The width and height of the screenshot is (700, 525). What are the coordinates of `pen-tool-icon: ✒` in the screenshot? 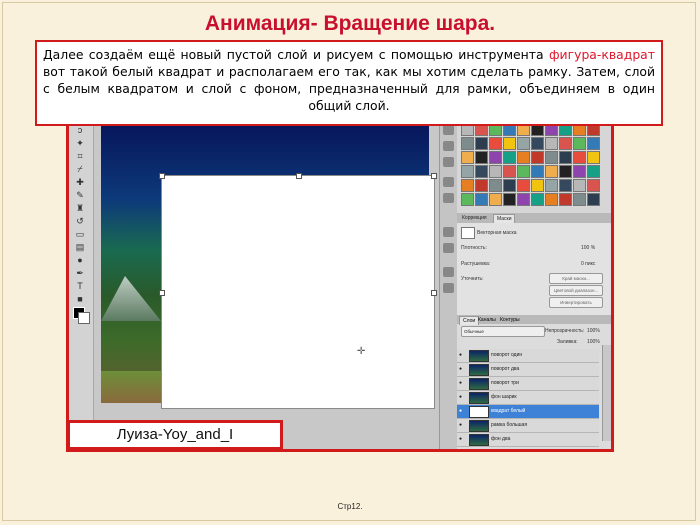 It's located at (80, 273).